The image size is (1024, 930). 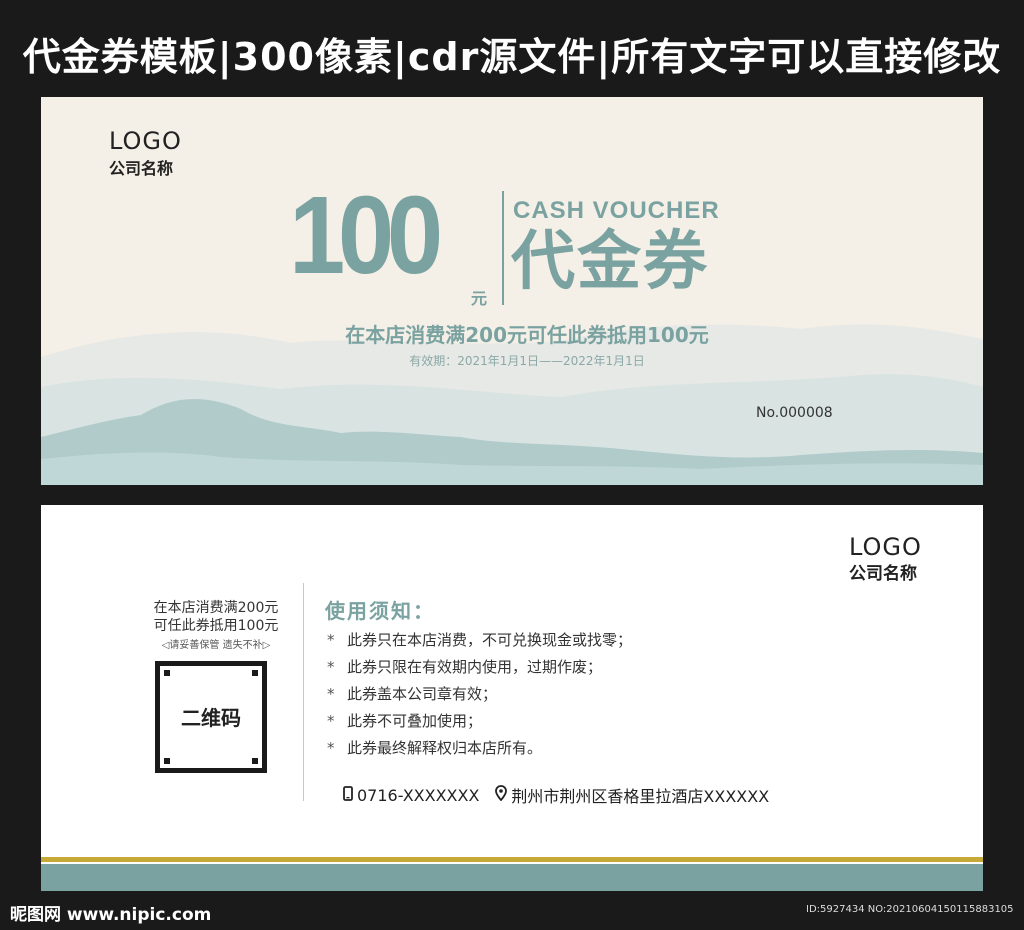 I want to click on rule-text: 此券不可叠加使用；, so click(x=415, y=721).